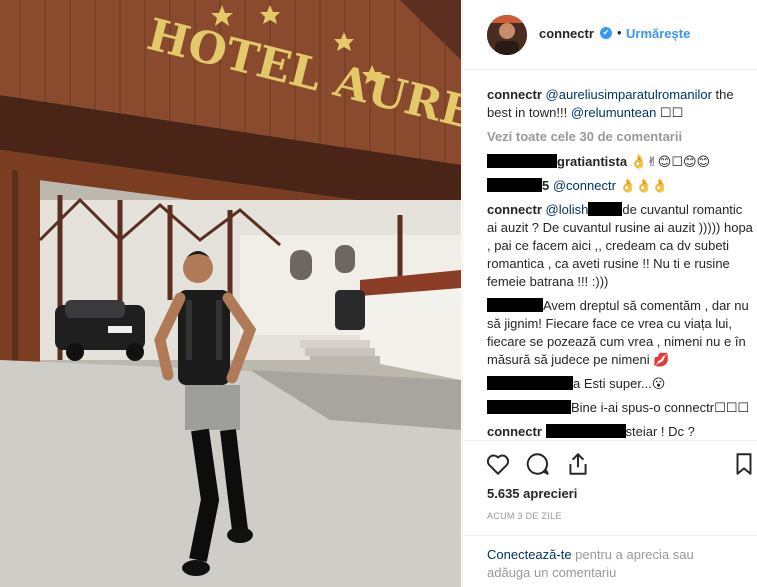 The width and height of the screenshot is (757, 587). I want to click on view-all-comments-link: Vezi toate cele 30 de comentarii, so click(621, 137).